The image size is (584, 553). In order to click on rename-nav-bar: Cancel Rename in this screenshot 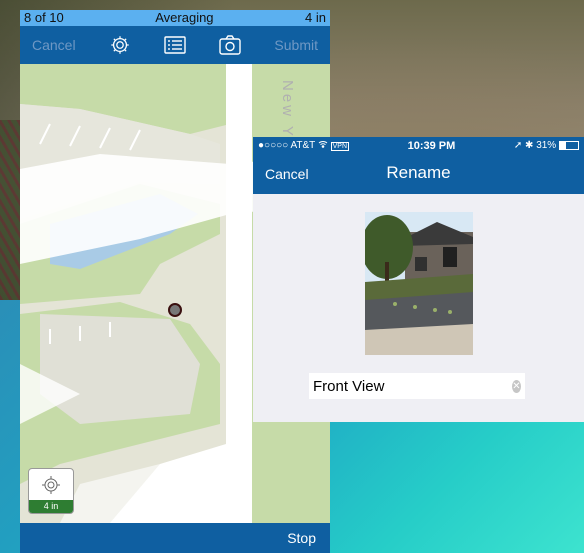, I will do `click(418, 174)`.